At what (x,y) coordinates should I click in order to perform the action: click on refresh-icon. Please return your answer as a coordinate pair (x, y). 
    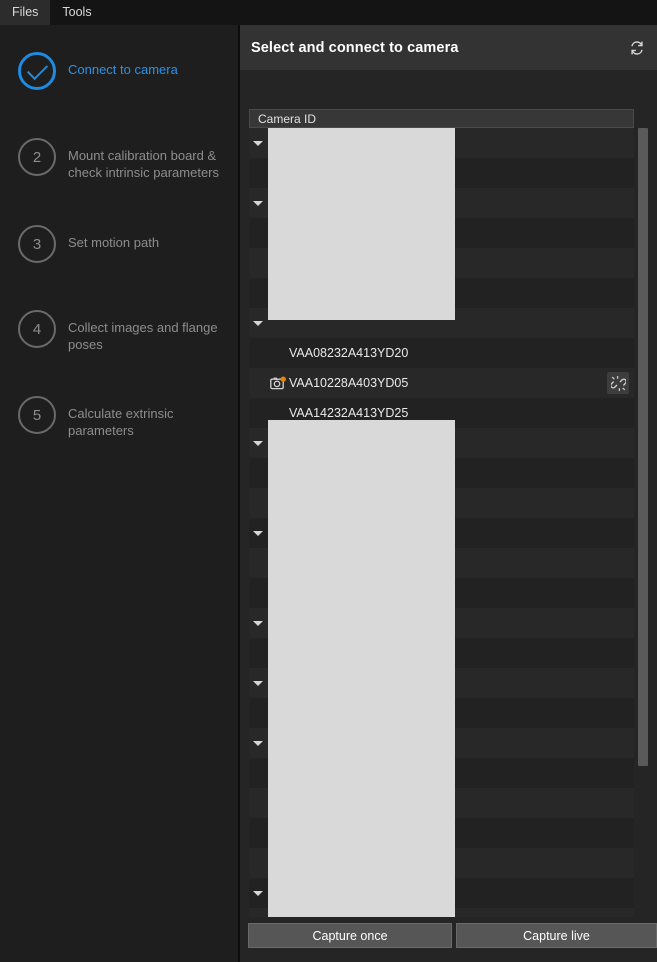
    Looking at the image, I should click on (636, 47).